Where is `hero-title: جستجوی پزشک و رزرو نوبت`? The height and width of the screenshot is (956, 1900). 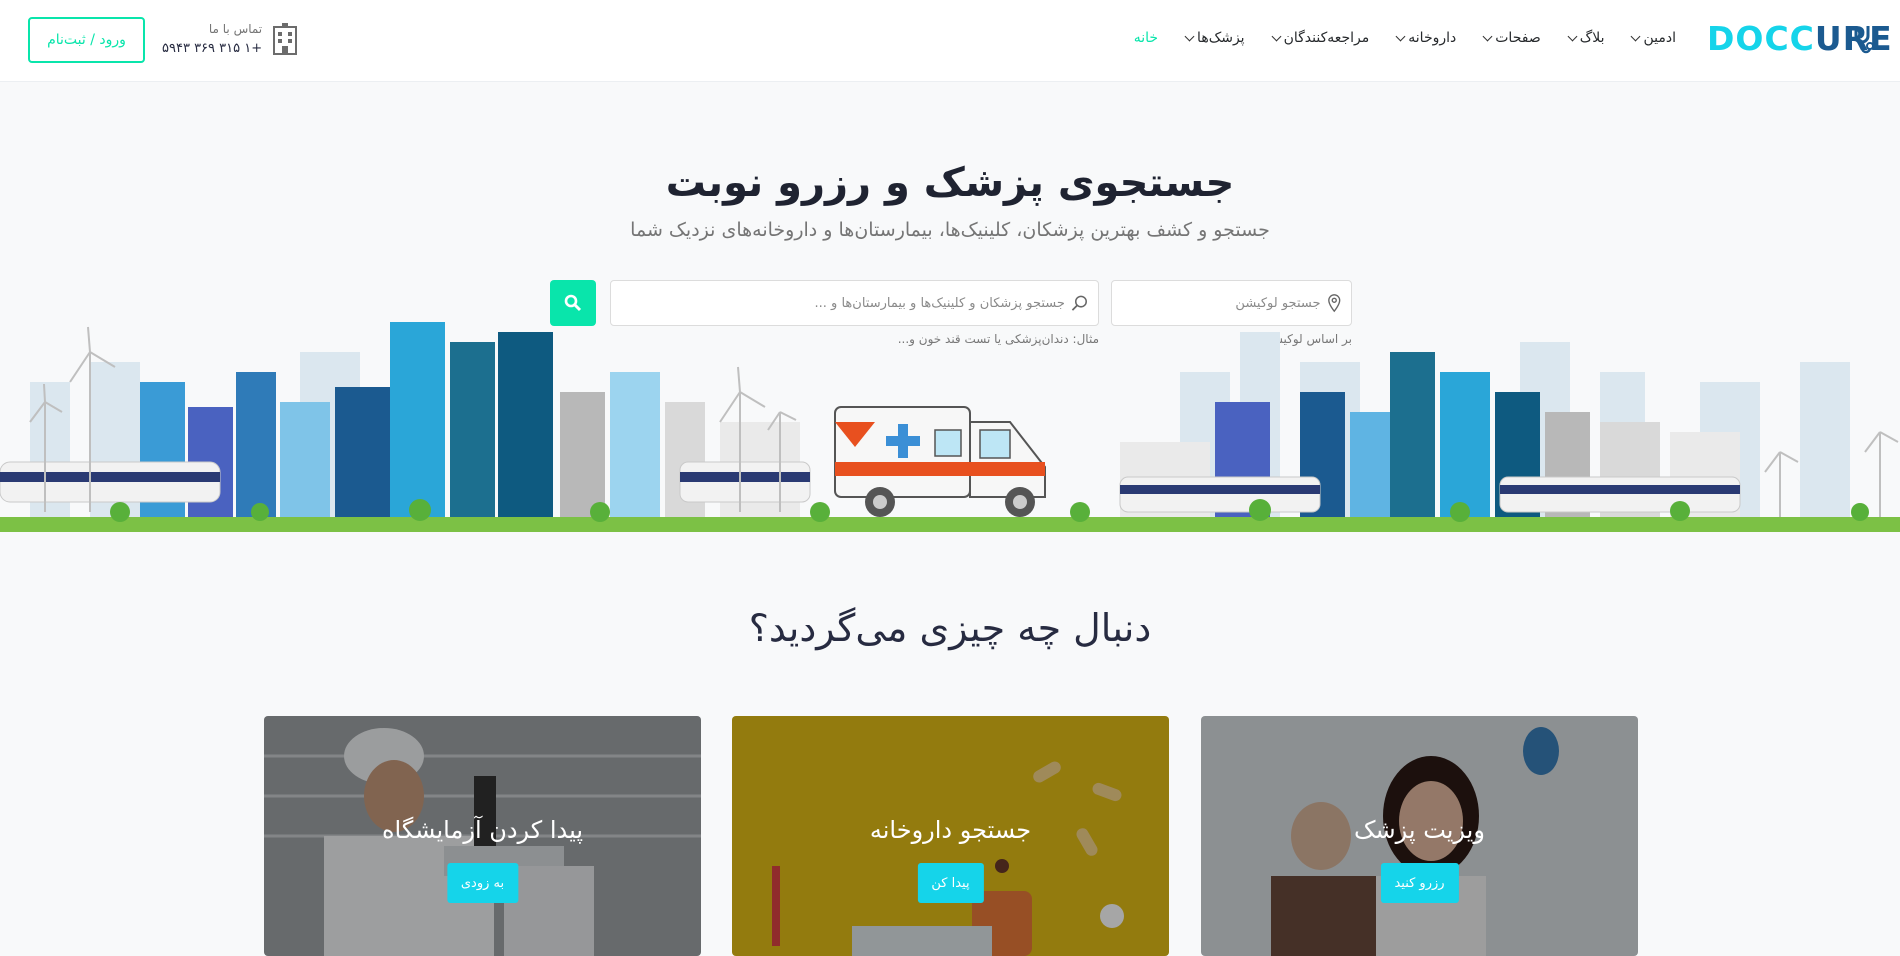
hero-title: جستجوی پزشک و رزرو نوبت is located at coordinates (950, 183).